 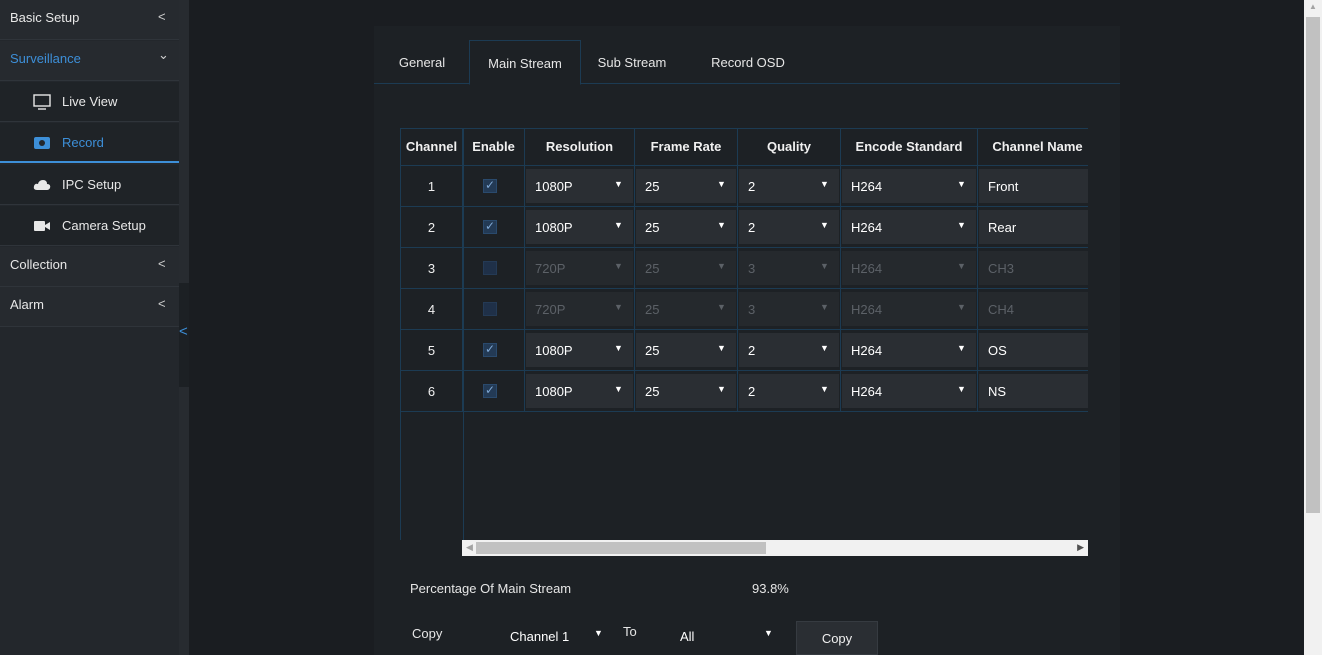 I want to click on monitor-icon, so click(x=42, y=102).